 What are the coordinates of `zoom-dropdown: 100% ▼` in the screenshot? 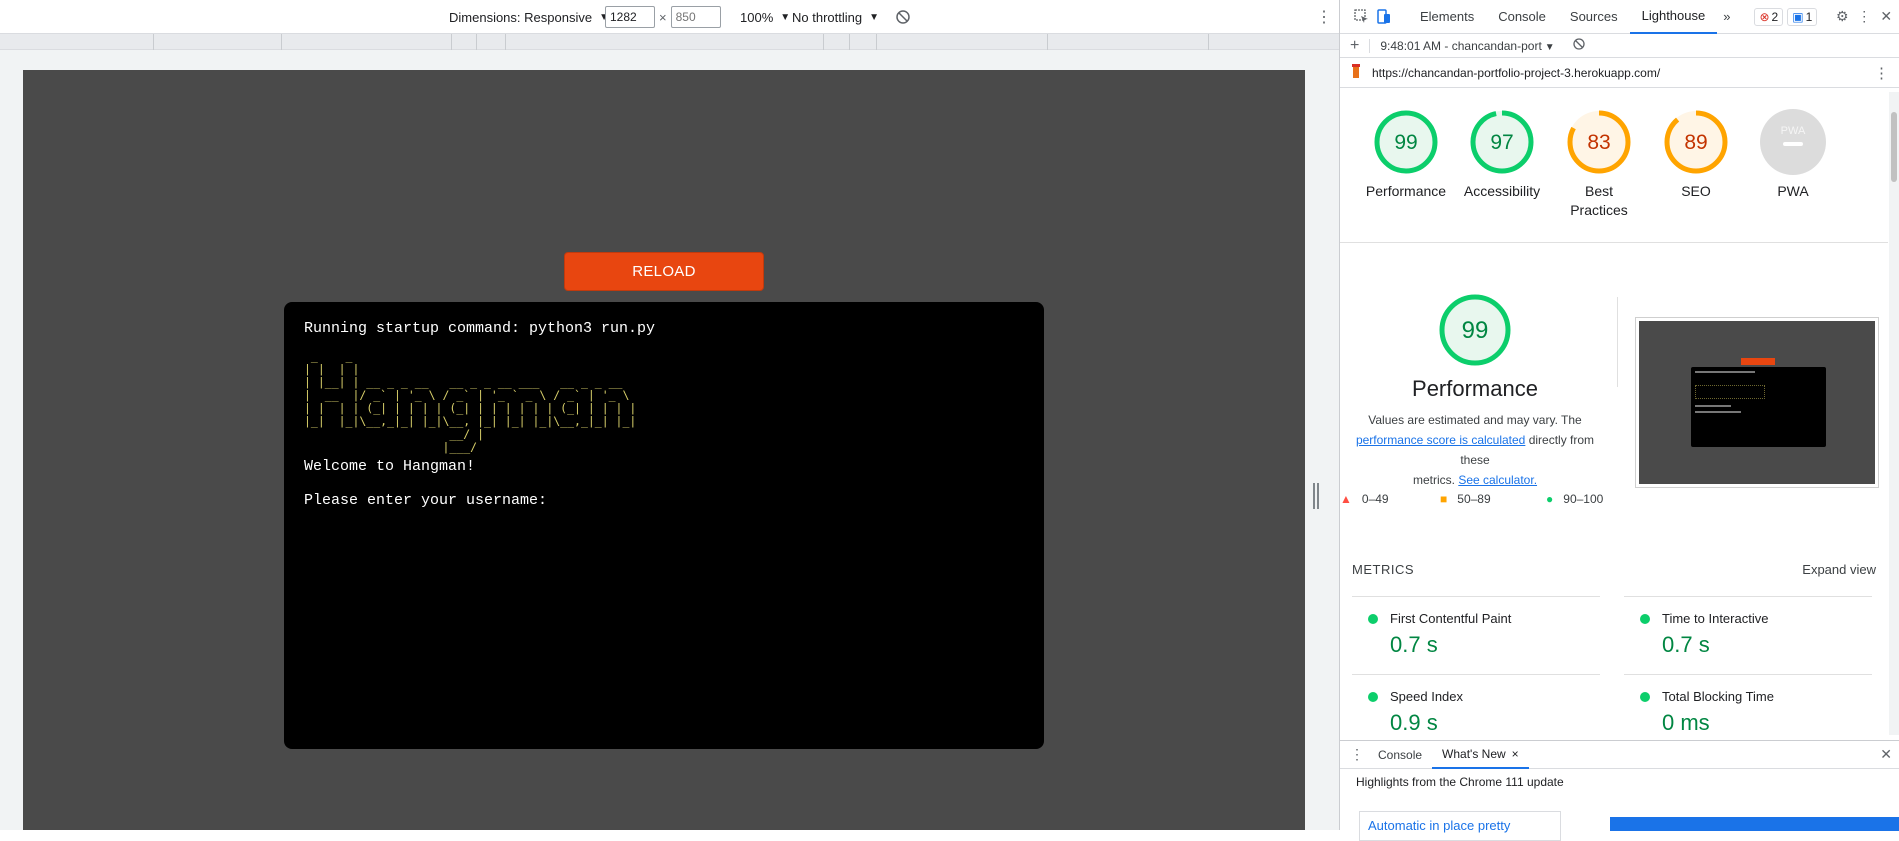 It's located at (765, 17).